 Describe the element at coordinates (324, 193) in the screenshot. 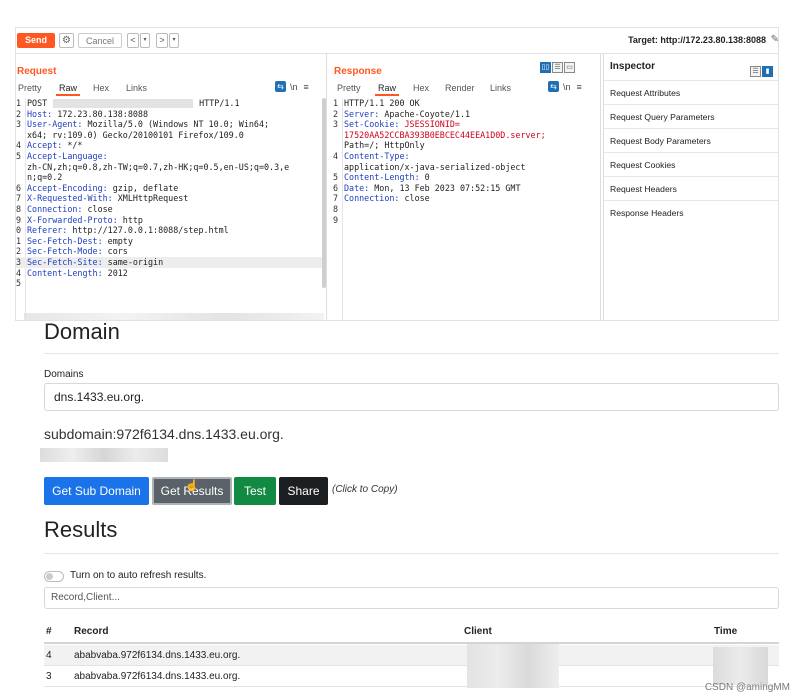

I see `request-scrollbar` at that location.